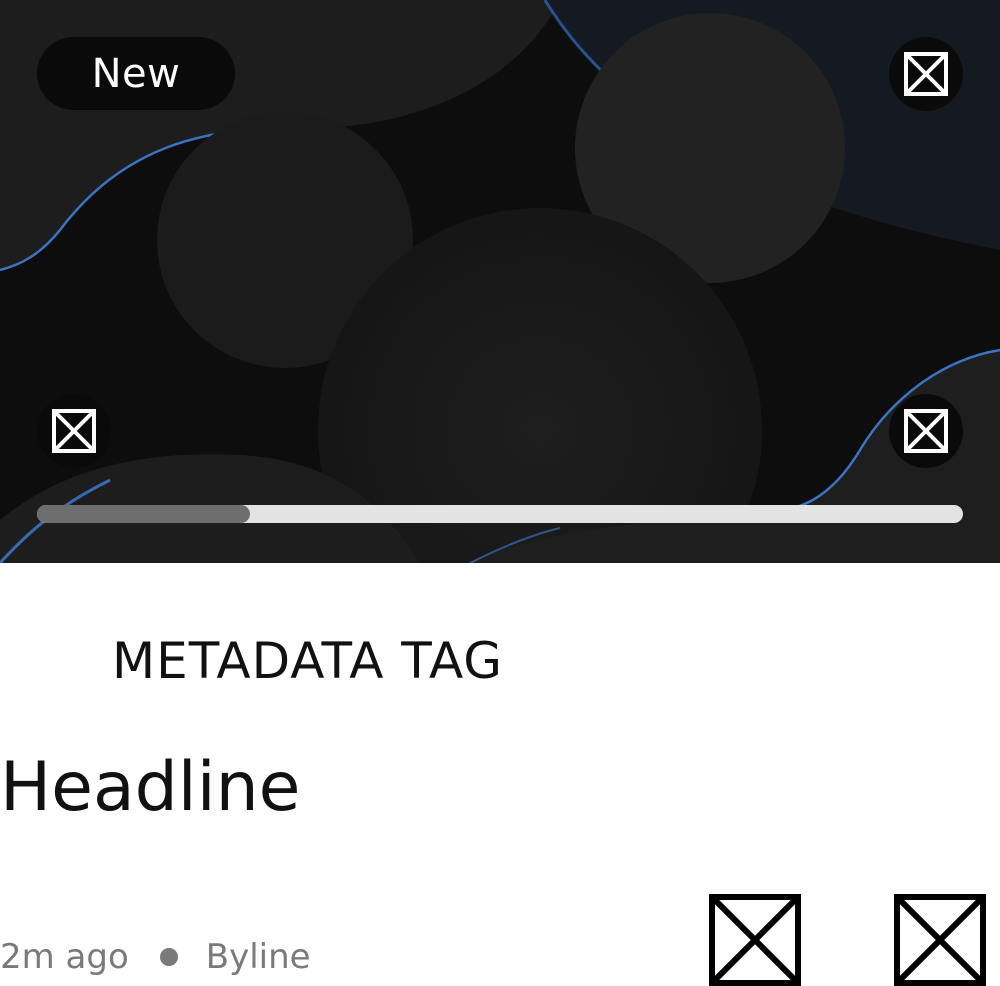  I want to click on new-badge-label: New, so click(136, 73).